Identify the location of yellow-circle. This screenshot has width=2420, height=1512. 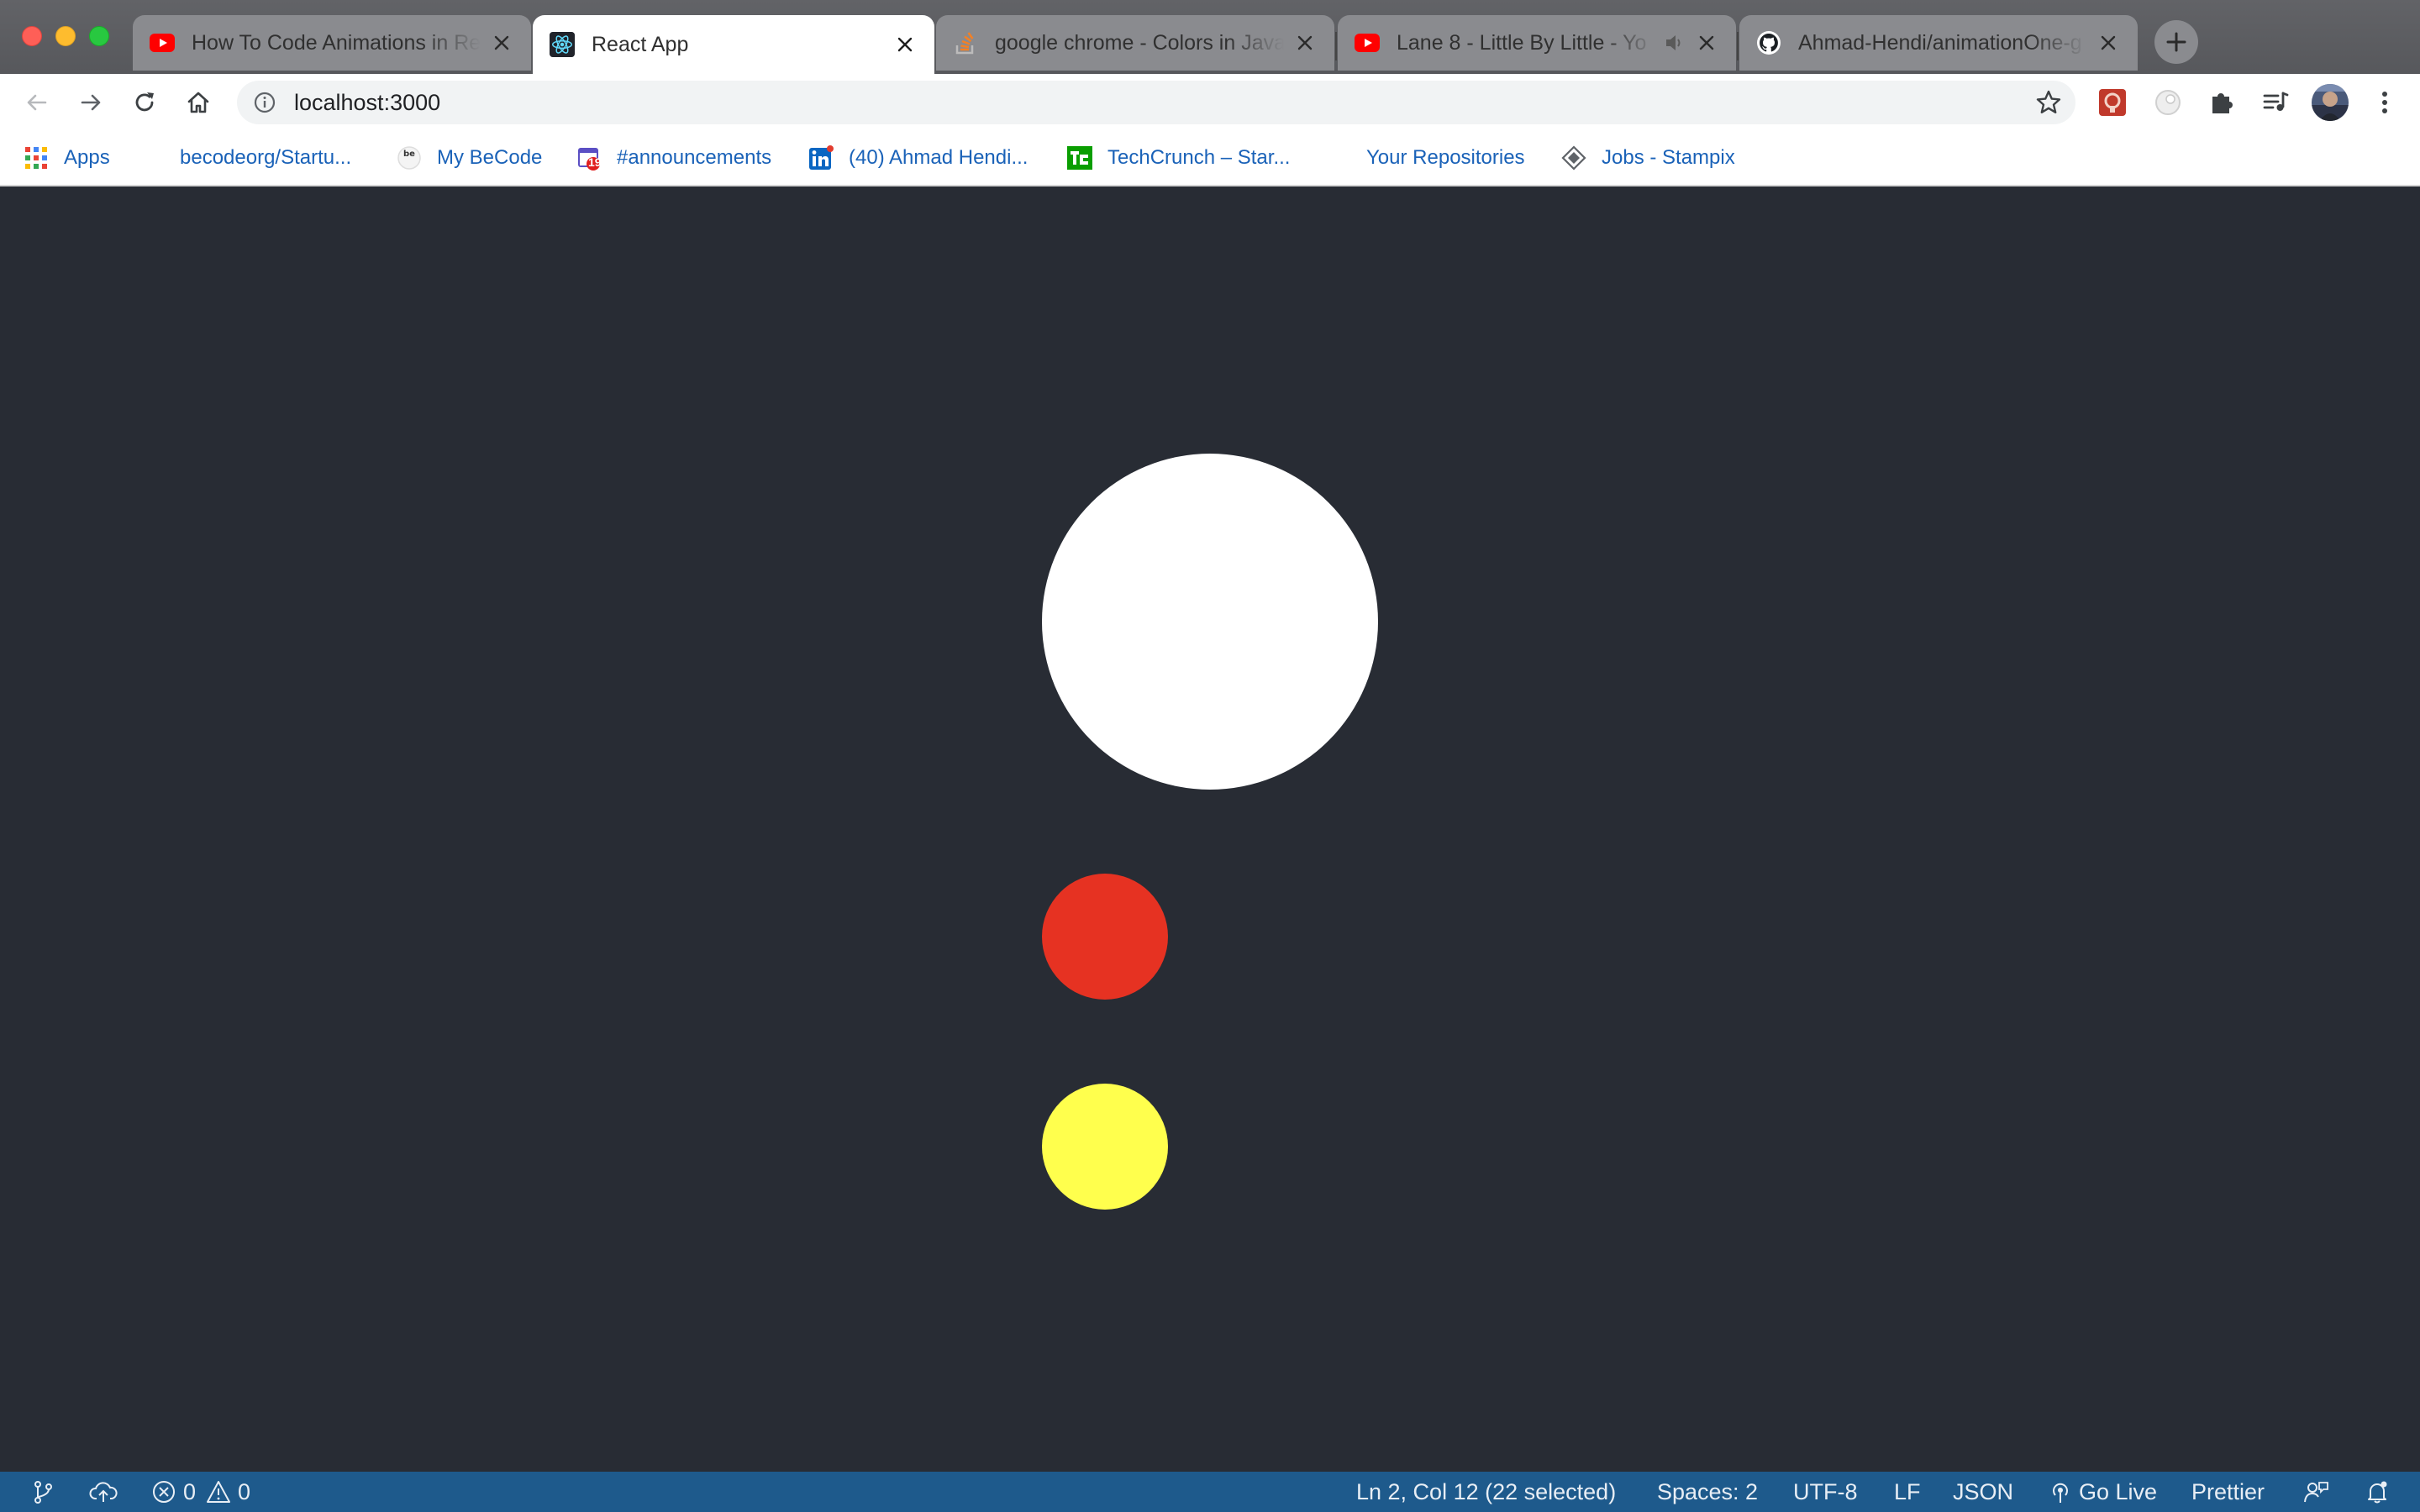
(1105, 1147).